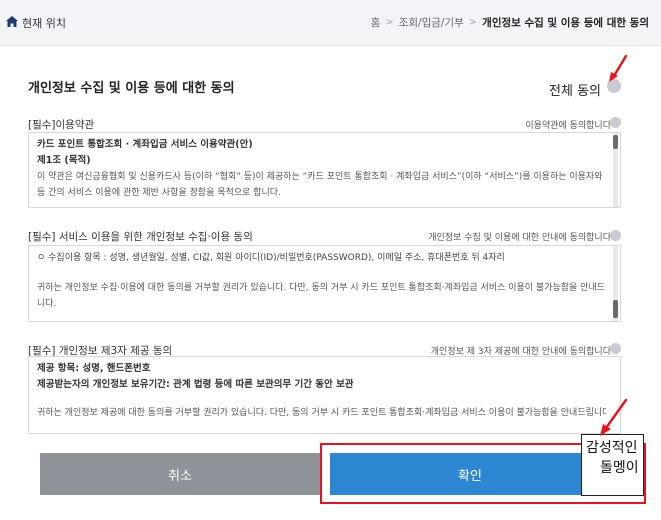 The width and height of the screenshot is (661, 520). I want to click on third-party-agree-checkbox, so click(615, 348).